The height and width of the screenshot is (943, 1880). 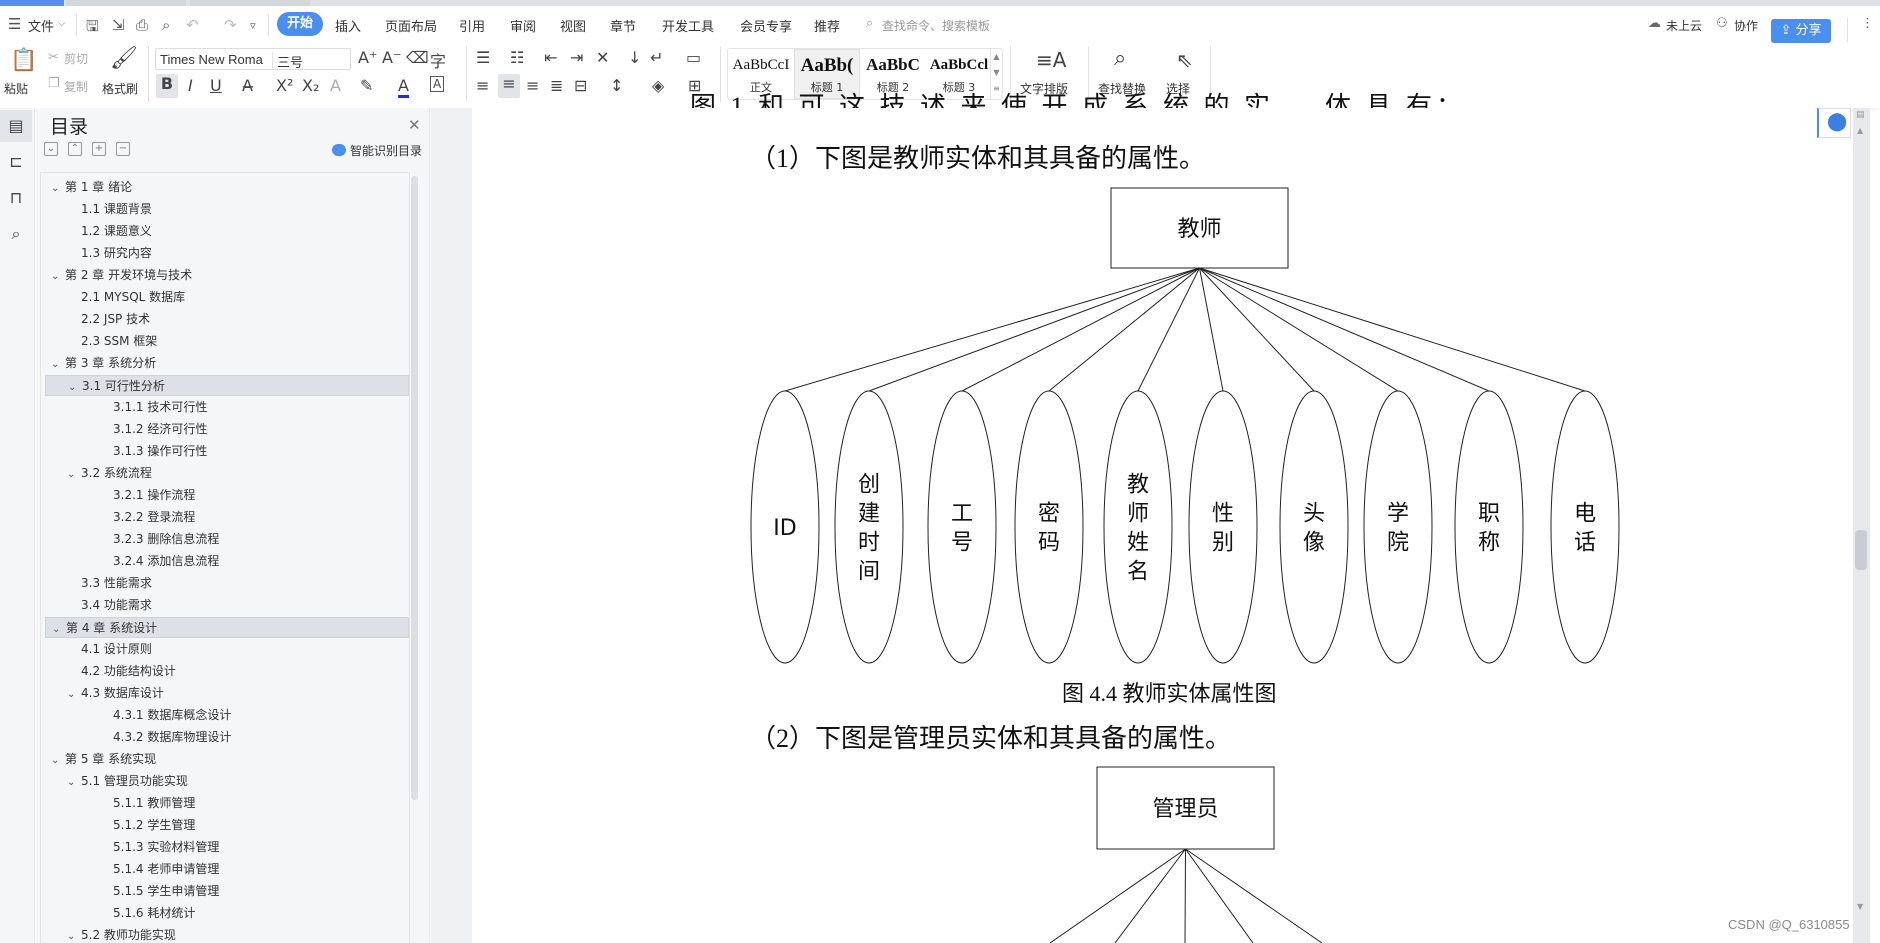 I want to click on paragraph-2: （2）下图是管理员实体和其具备的属性。, so click(x=990, y=736).